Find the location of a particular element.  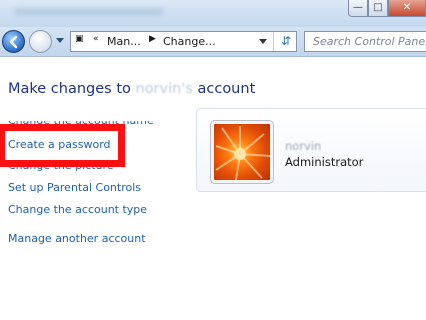

flower-picture-icon is located at coordinates (242, 153).